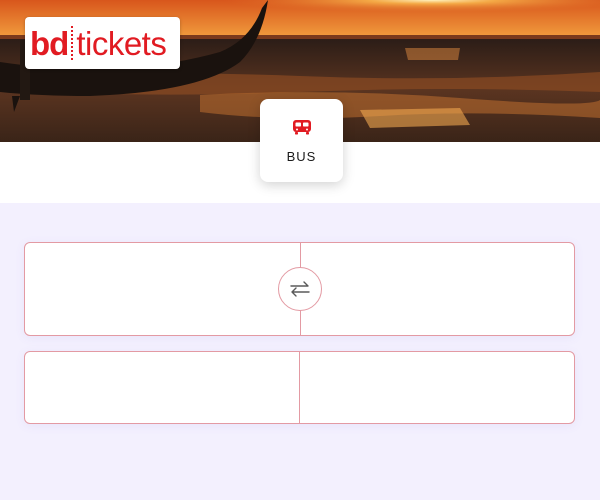  What do you see at coordinates (162, 289) in the screenshot?
I see `from-field` at bounding box center [162, 289].